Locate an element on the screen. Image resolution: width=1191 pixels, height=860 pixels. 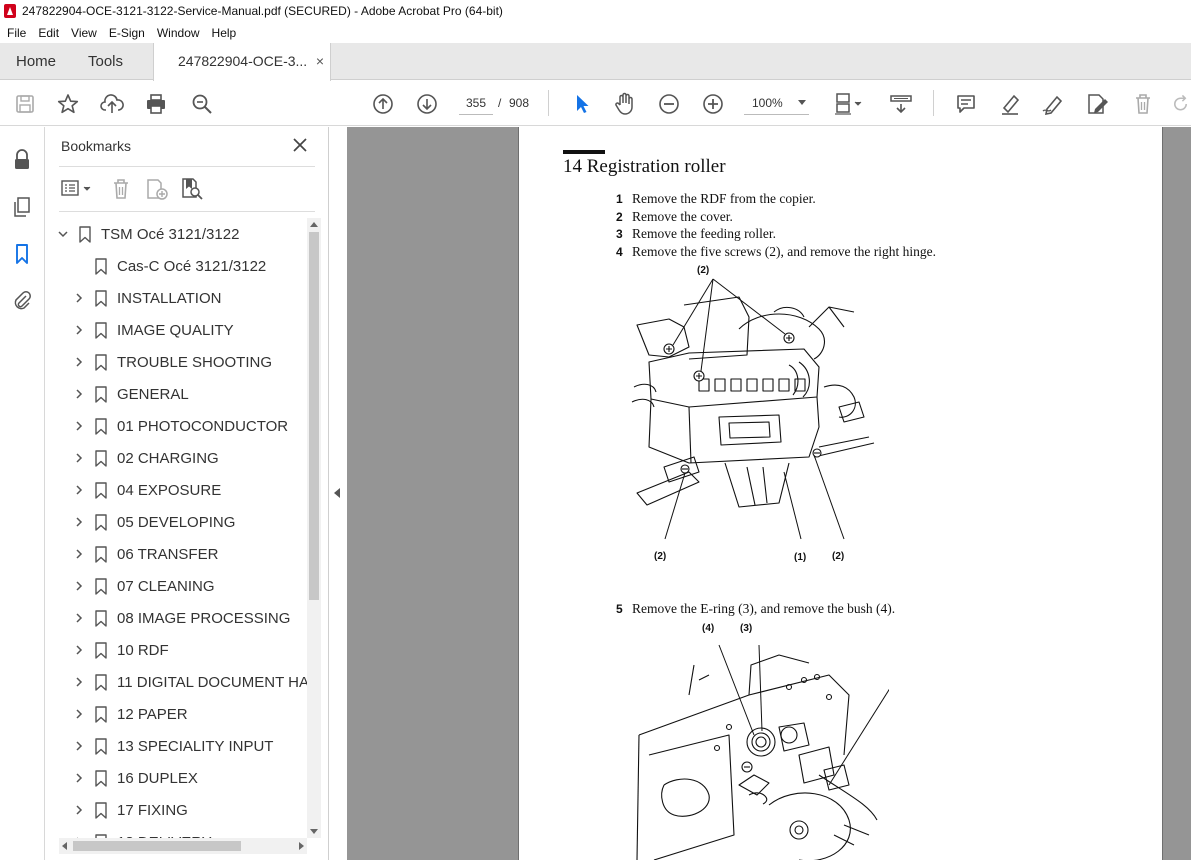
delete-bookmark-icon is located at coordinates (122, 189).